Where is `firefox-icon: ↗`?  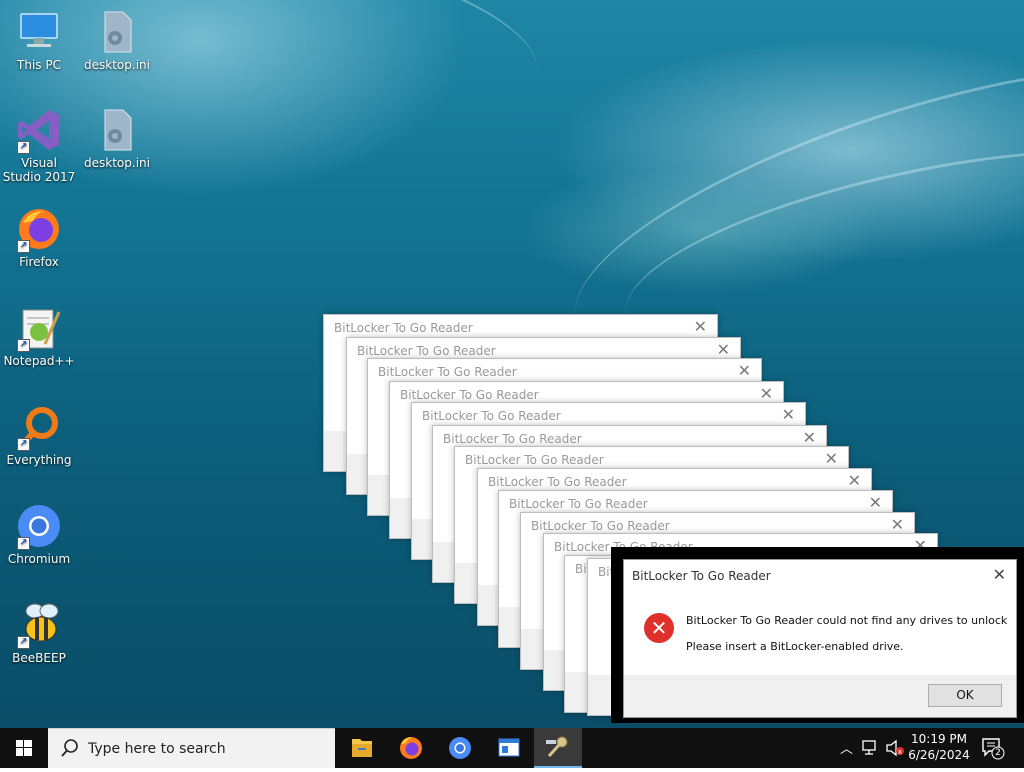
firefox-icon: ↗ is located at coordinates (39, 229).